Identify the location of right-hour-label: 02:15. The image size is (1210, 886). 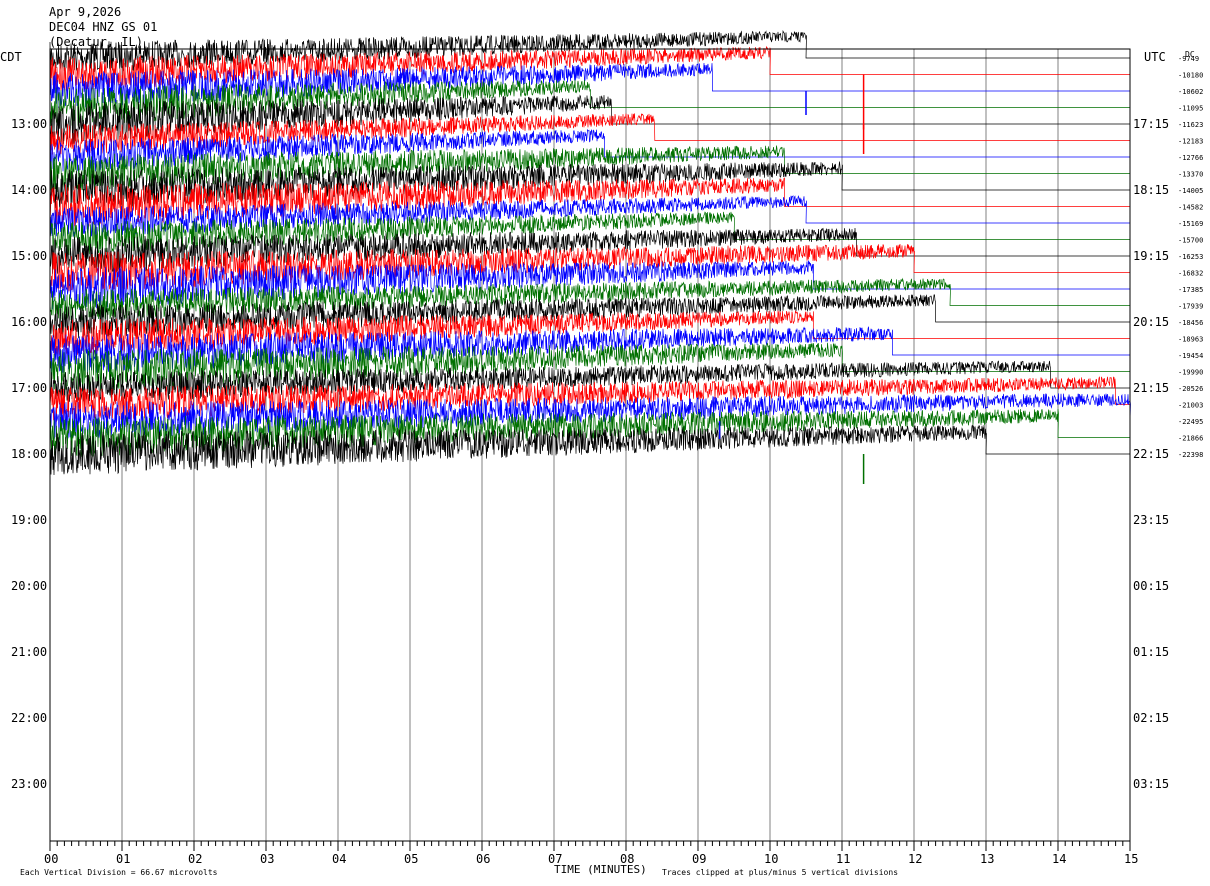
(1151, 718).